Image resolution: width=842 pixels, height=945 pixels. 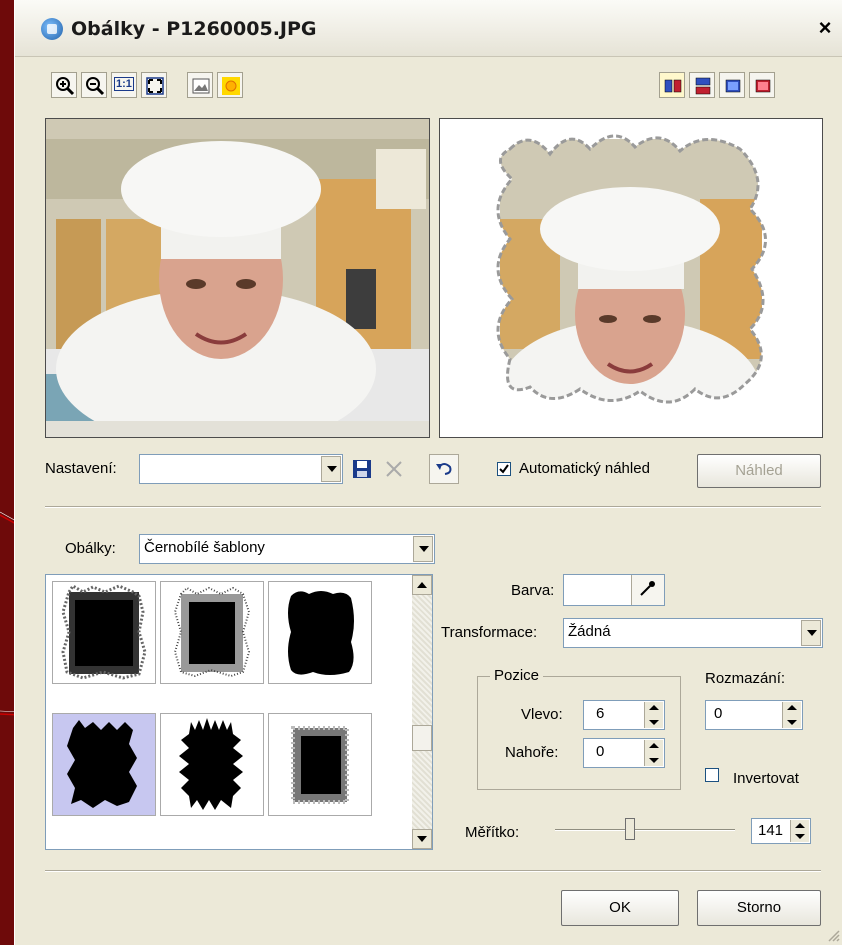 I want to click on fit-window-button, so click(x=154, y=85).